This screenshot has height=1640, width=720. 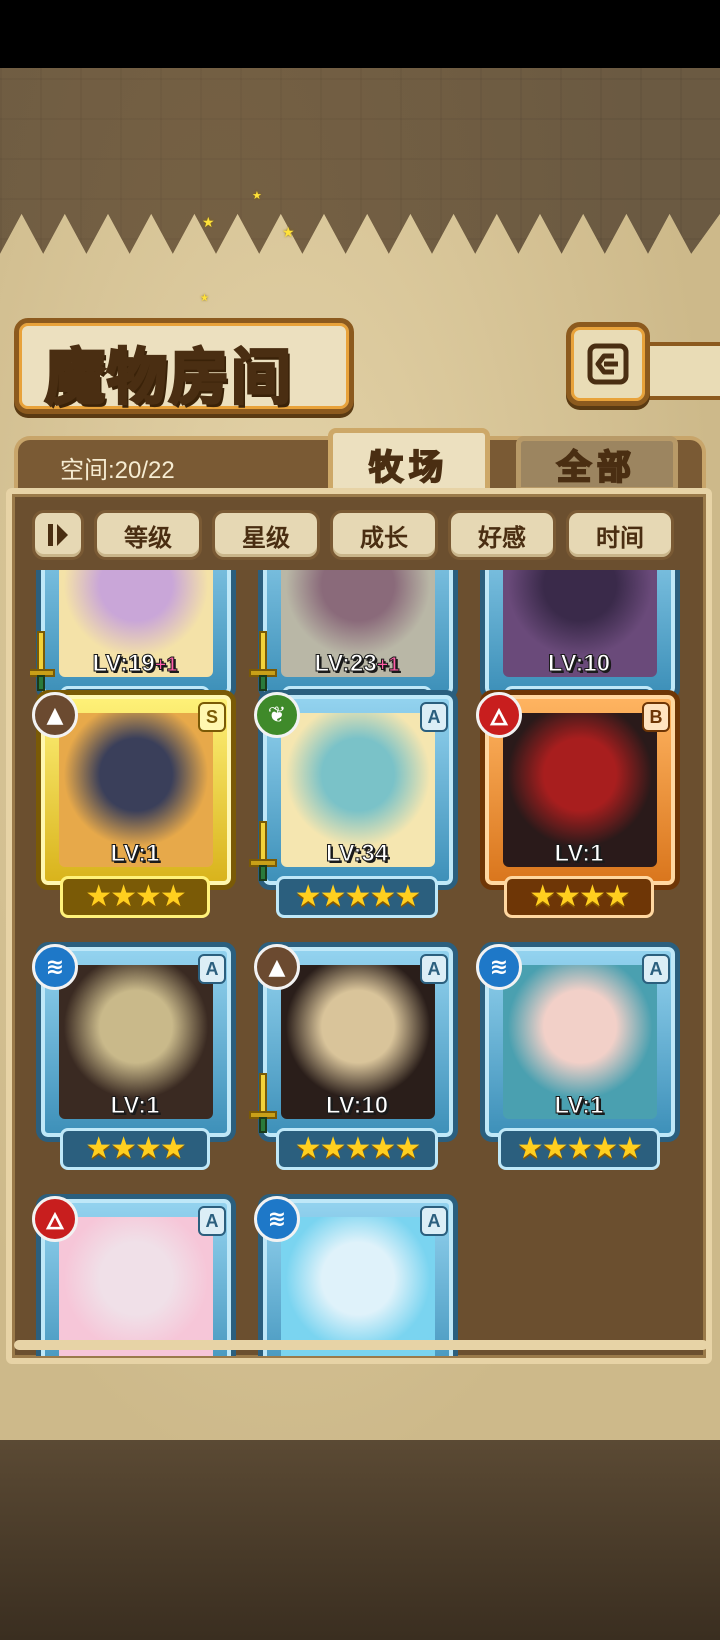 I want to click on monster-card: 🜂 A, so click(x=135, y=1275).